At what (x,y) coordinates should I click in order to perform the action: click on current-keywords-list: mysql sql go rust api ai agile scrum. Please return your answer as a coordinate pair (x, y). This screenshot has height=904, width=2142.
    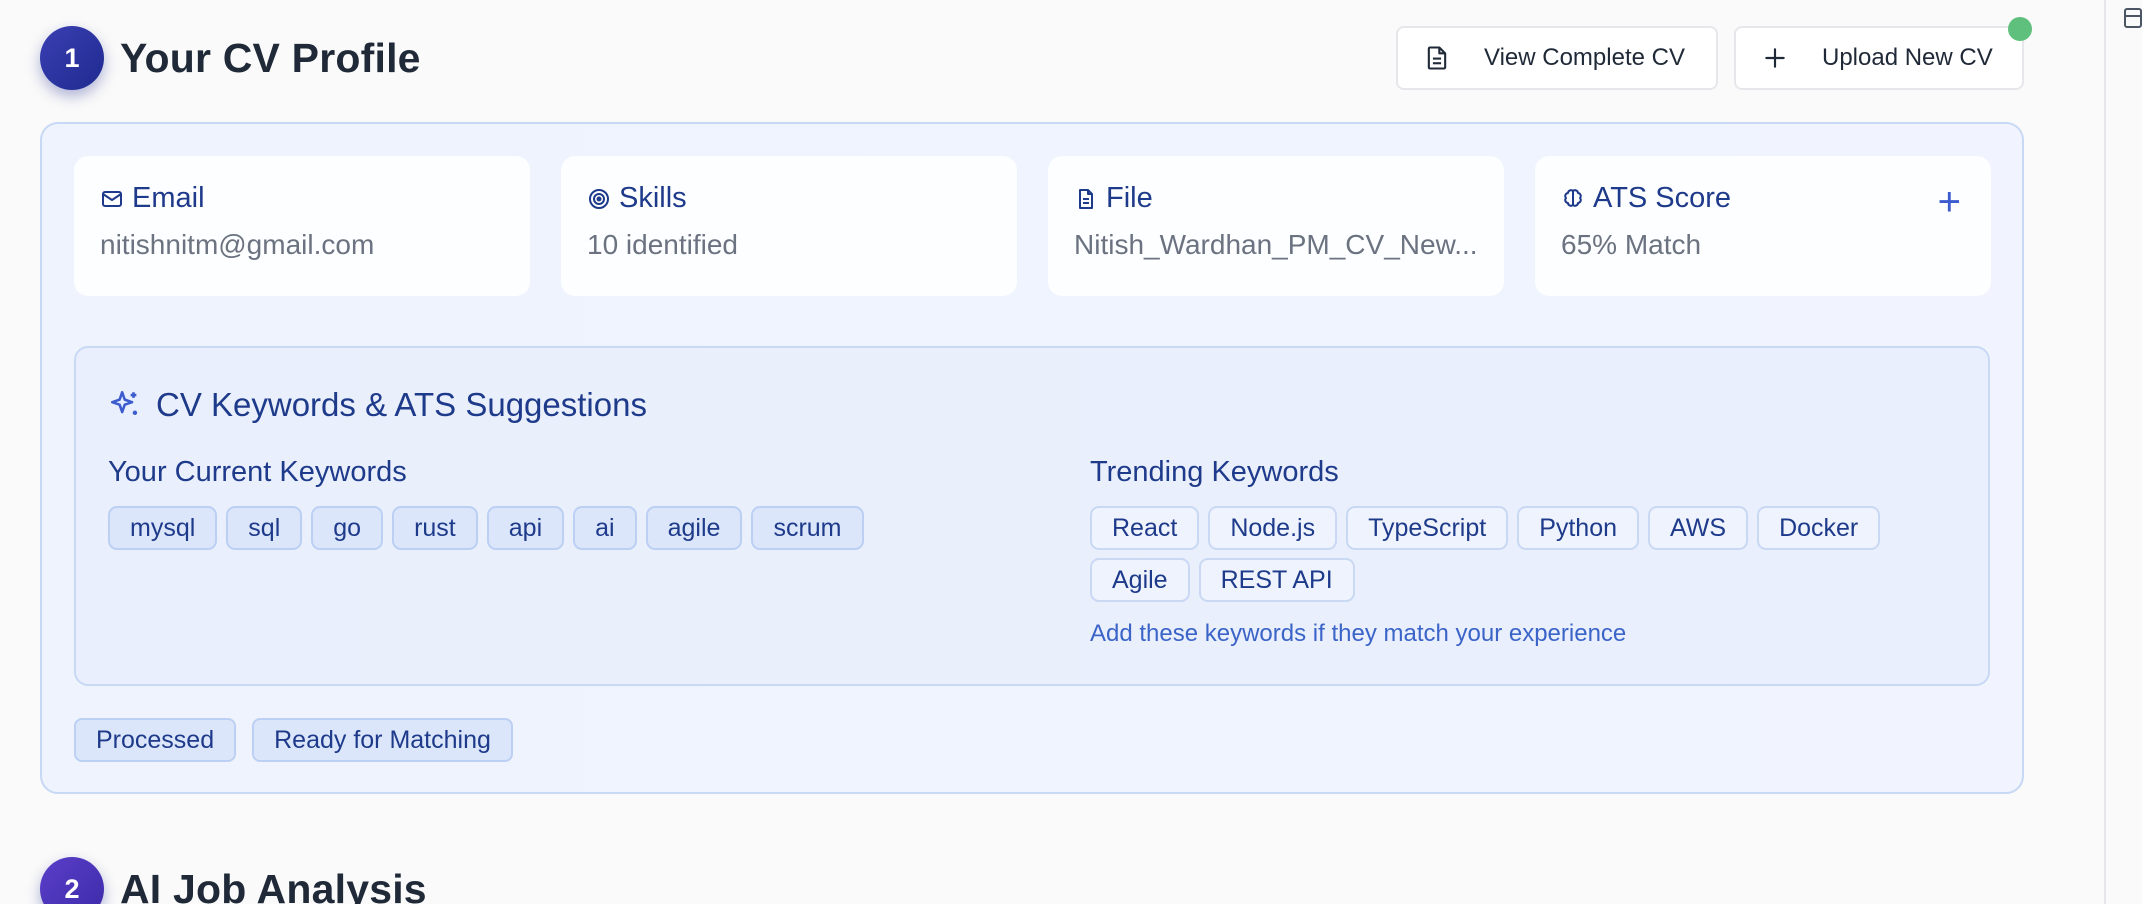
    Looking at the image, I should click on (548, 528).